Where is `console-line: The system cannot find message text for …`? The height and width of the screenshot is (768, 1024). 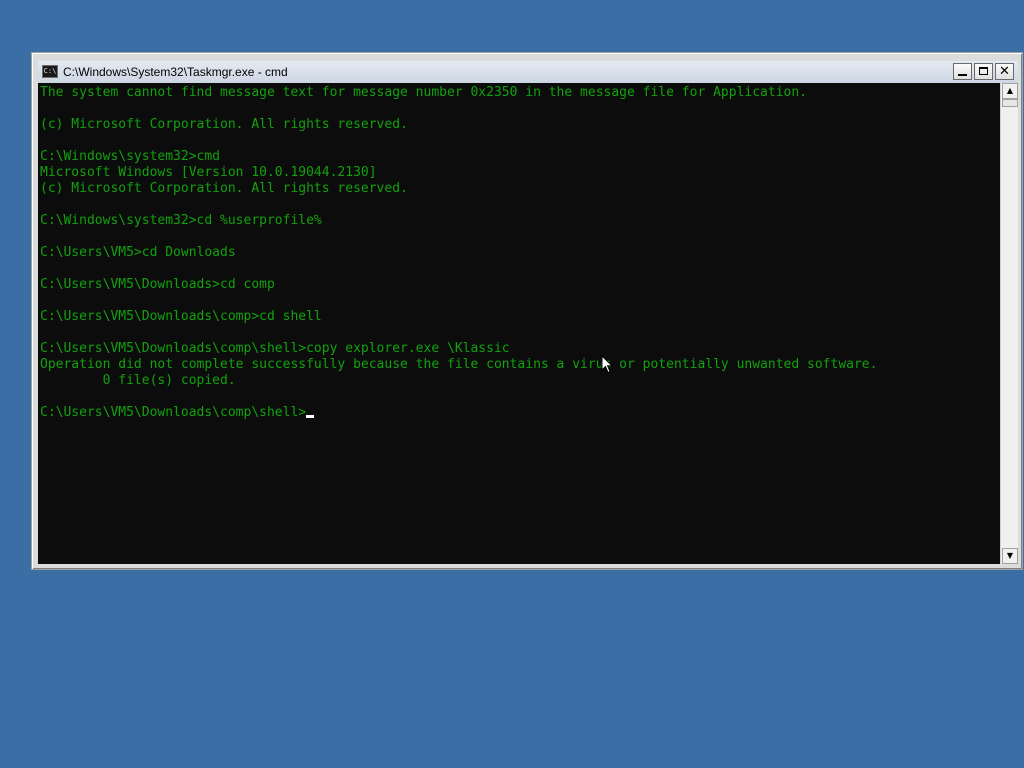
console-line: The system cannot find message text for … is located at coordinates (424, 92).